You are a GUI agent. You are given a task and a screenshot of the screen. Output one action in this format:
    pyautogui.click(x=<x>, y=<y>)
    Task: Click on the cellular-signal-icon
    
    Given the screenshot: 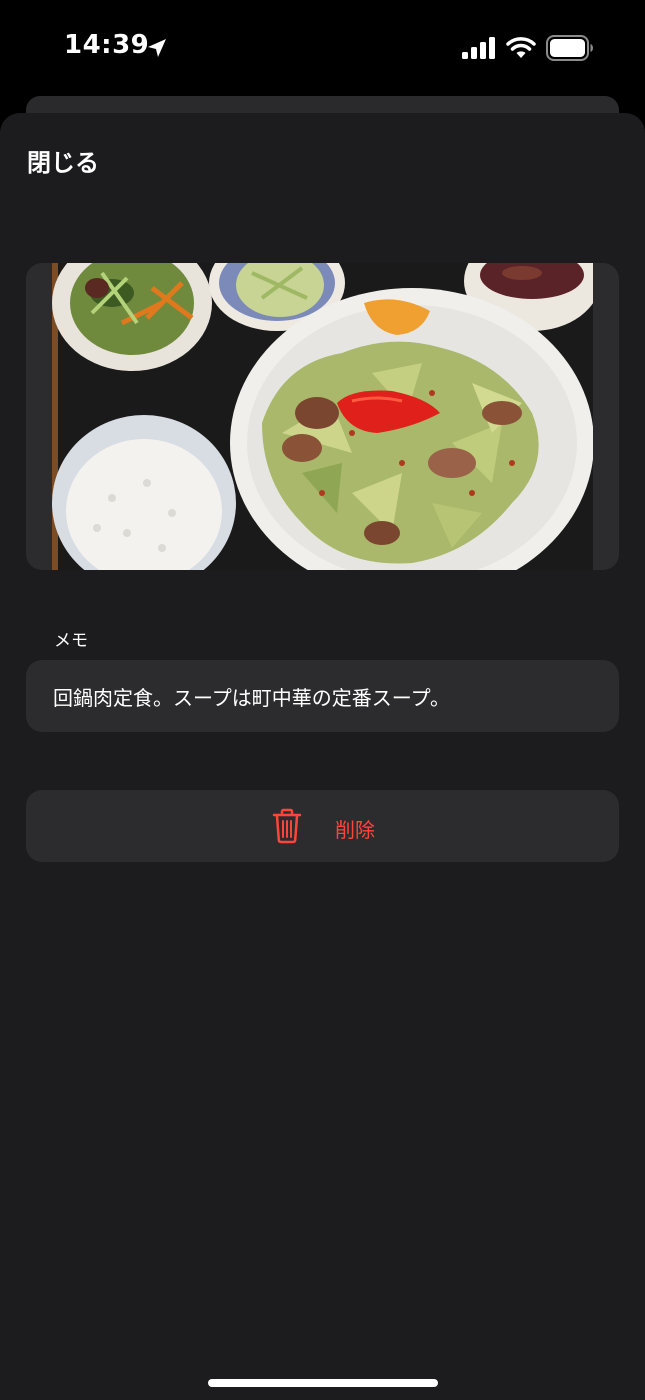 What is the action you would take?
    pyautogui.click(x=478, y=48)
    